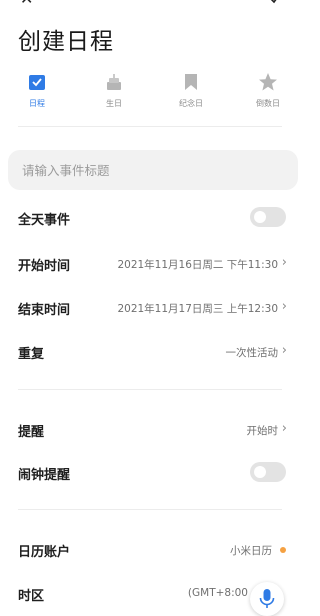  I want to click on timezone-label: 时区, so click(31, 596).